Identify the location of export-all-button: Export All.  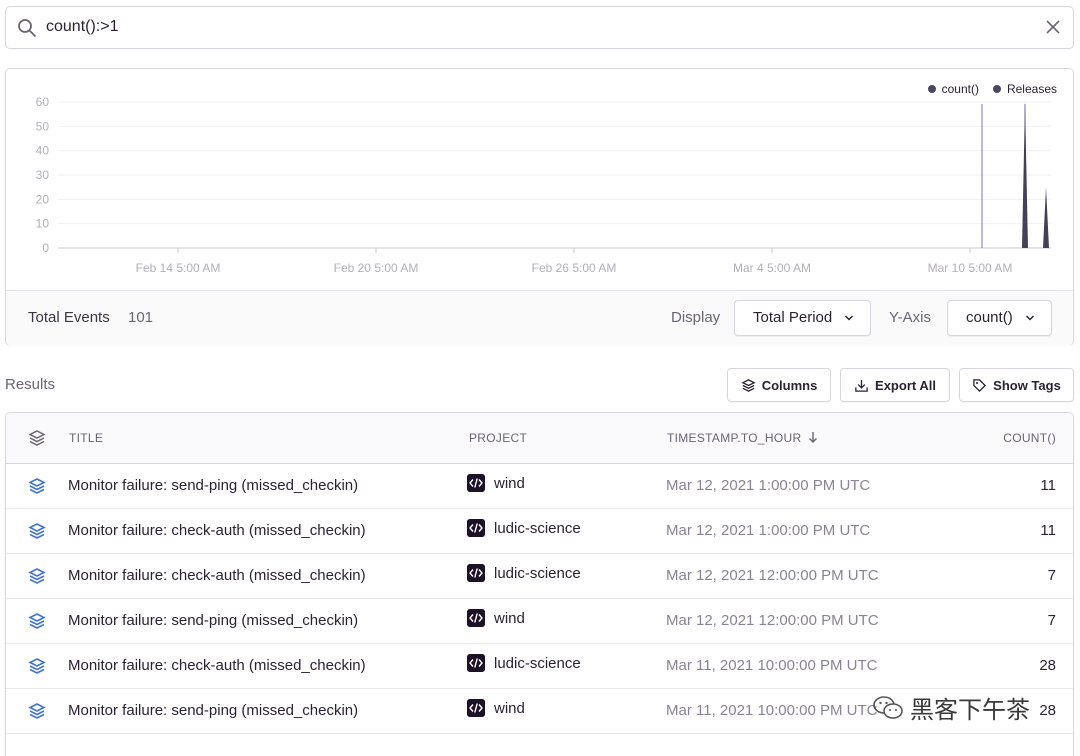
(895, 385).